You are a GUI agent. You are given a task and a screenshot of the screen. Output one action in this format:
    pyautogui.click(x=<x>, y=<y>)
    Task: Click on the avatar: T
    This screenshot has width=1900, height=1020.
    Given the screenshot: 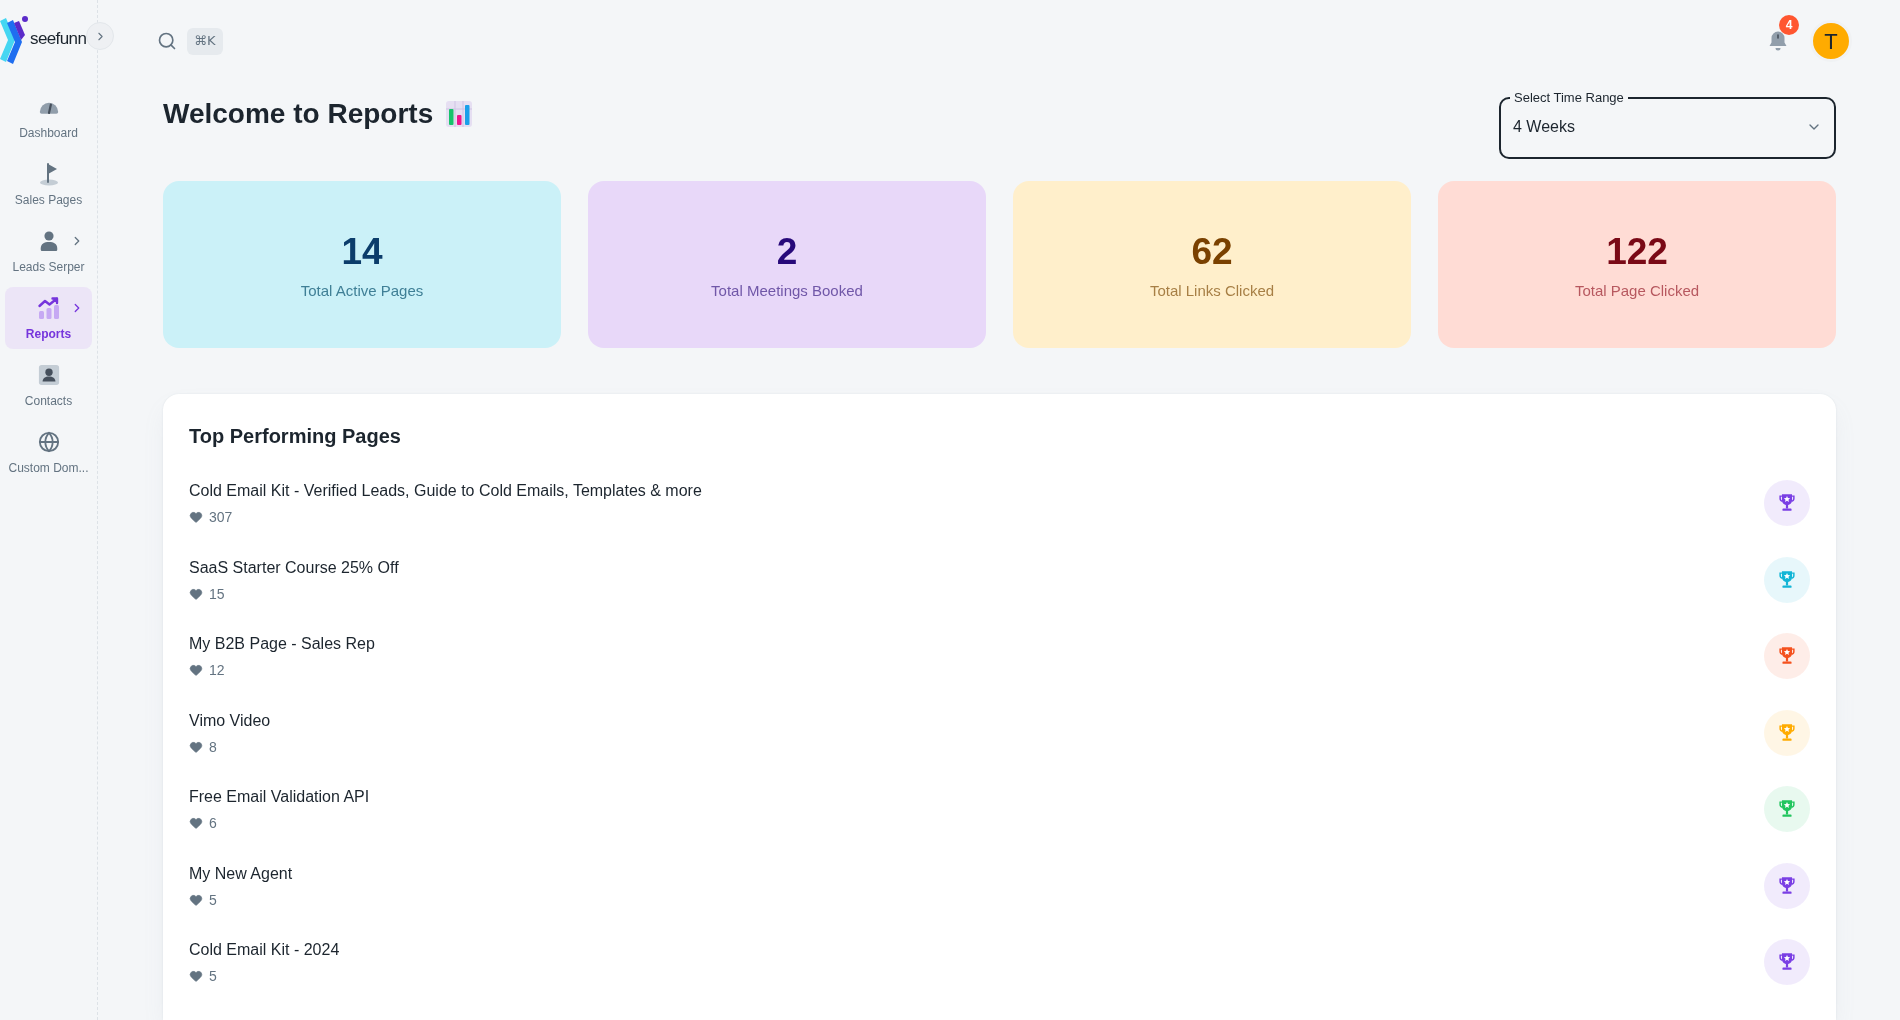 What is the action you would take?
    pyautogui.click(x=1831, y=41)
    